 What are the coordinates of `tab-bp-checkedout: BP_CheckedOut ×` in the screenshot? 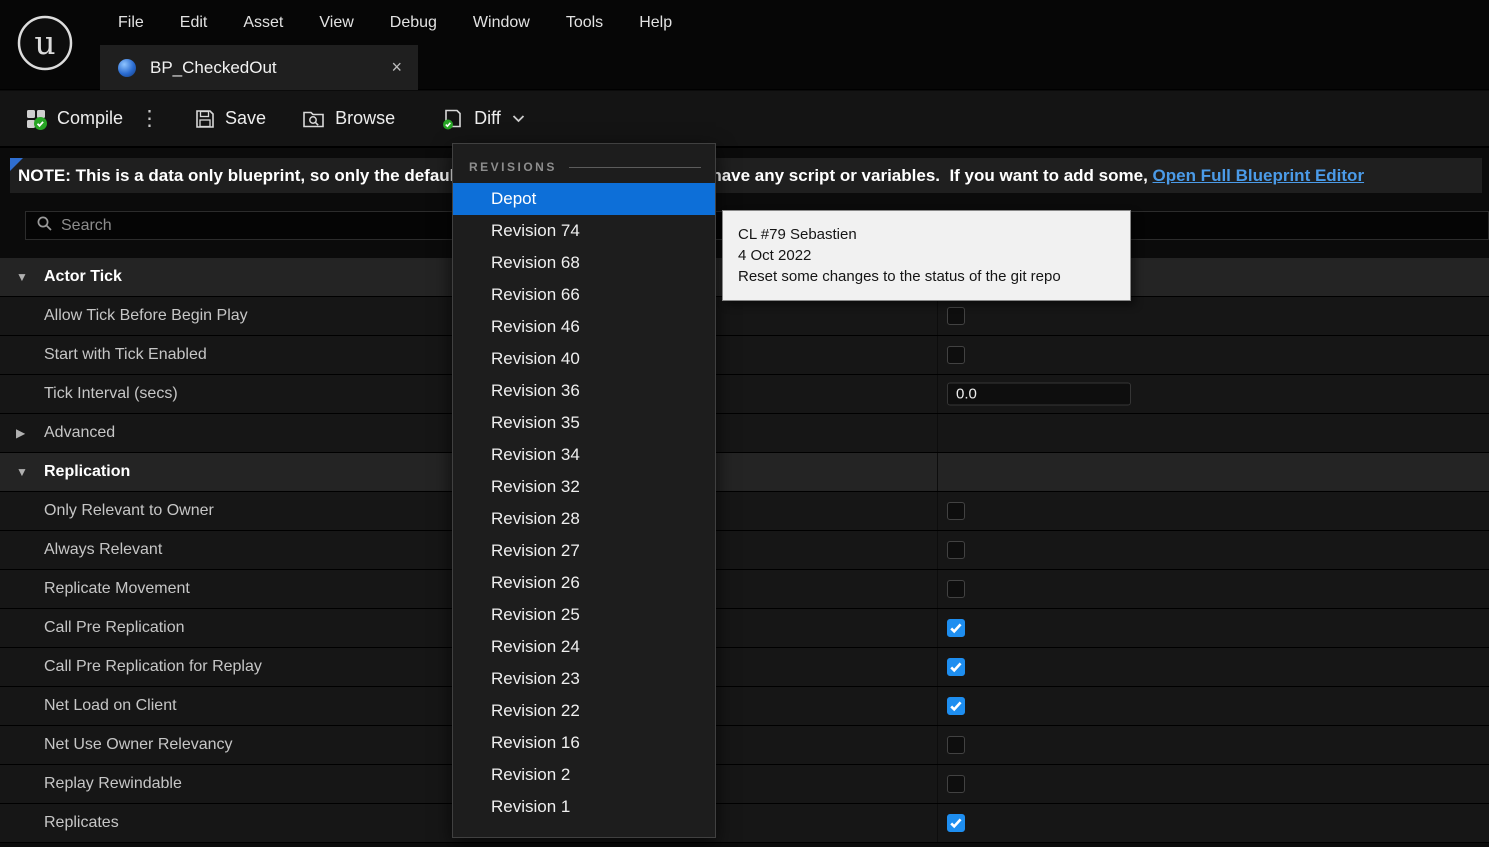 It's located at (259, 67).